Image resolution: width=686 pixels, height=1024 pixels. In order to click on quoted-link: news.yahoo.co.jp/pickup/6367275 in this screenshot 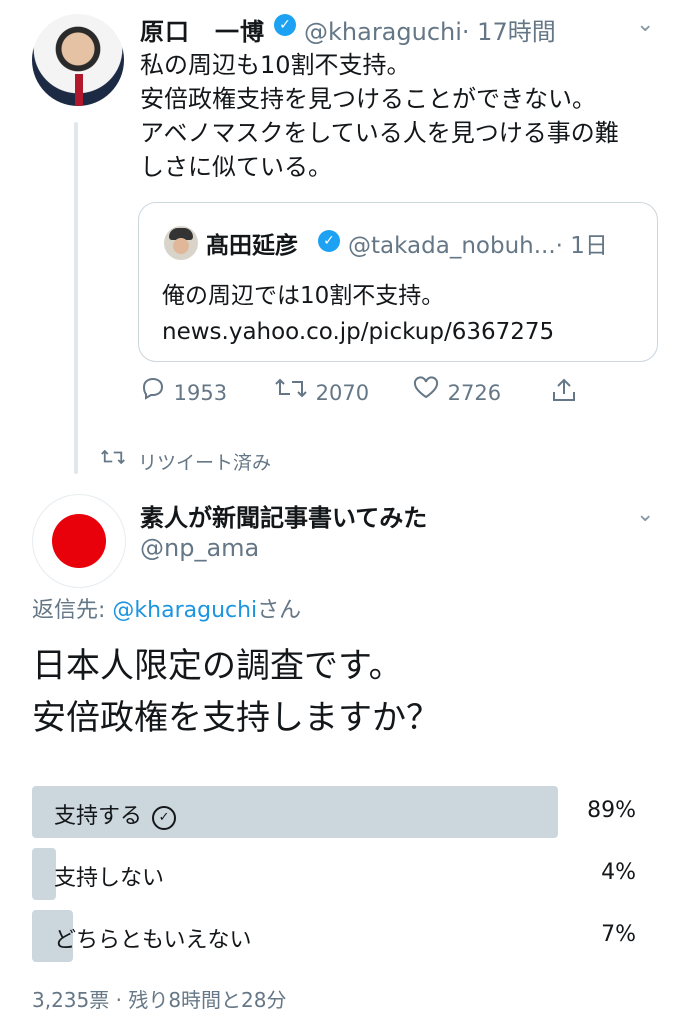, I will do `click(358, 332)`.